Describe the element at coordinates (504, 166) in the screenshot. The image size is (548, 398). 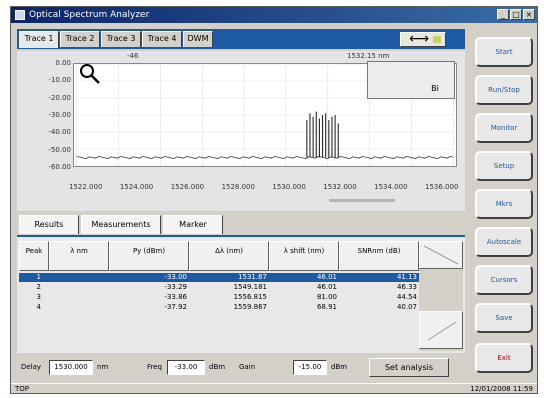
I see `setup-button: Setup` at that location.